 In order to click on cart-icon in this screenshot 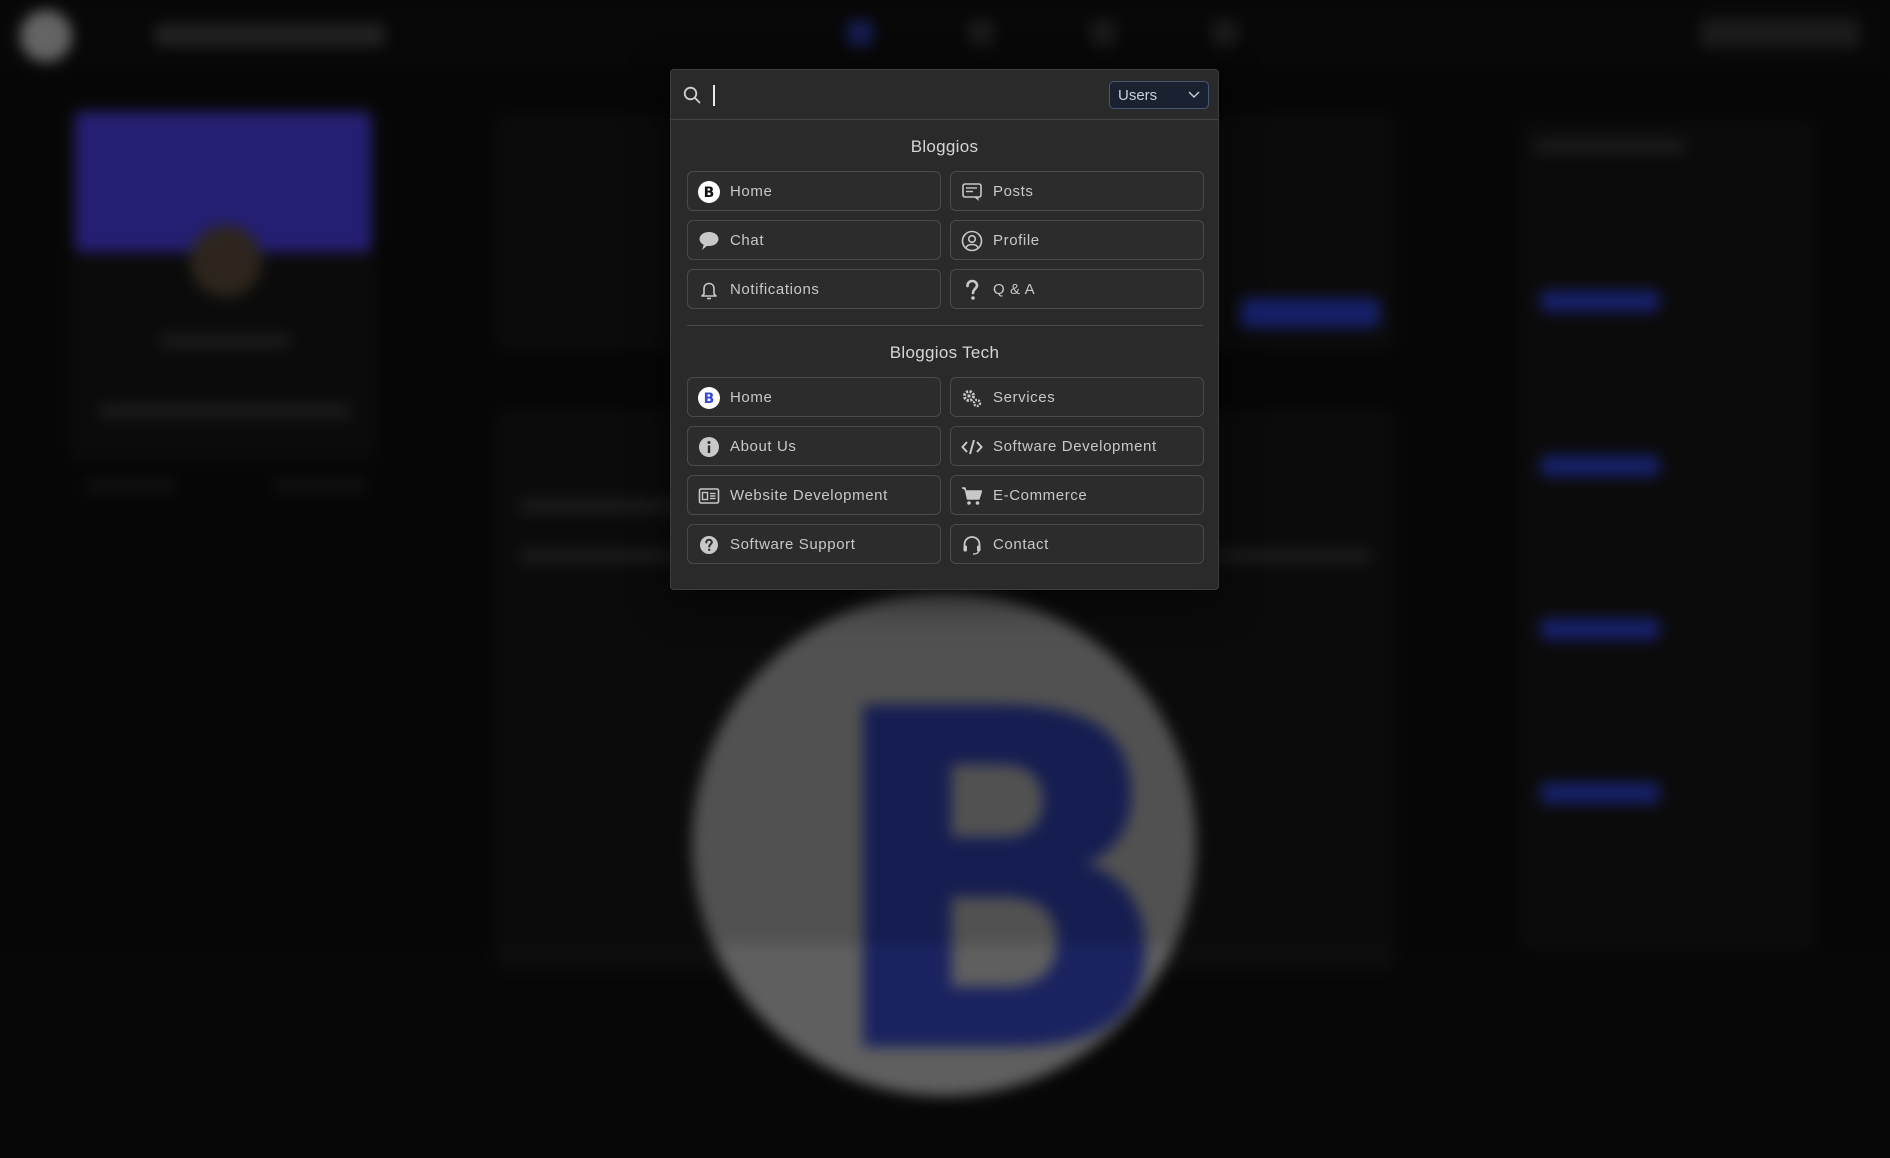, I will do `click(972, 496)`.